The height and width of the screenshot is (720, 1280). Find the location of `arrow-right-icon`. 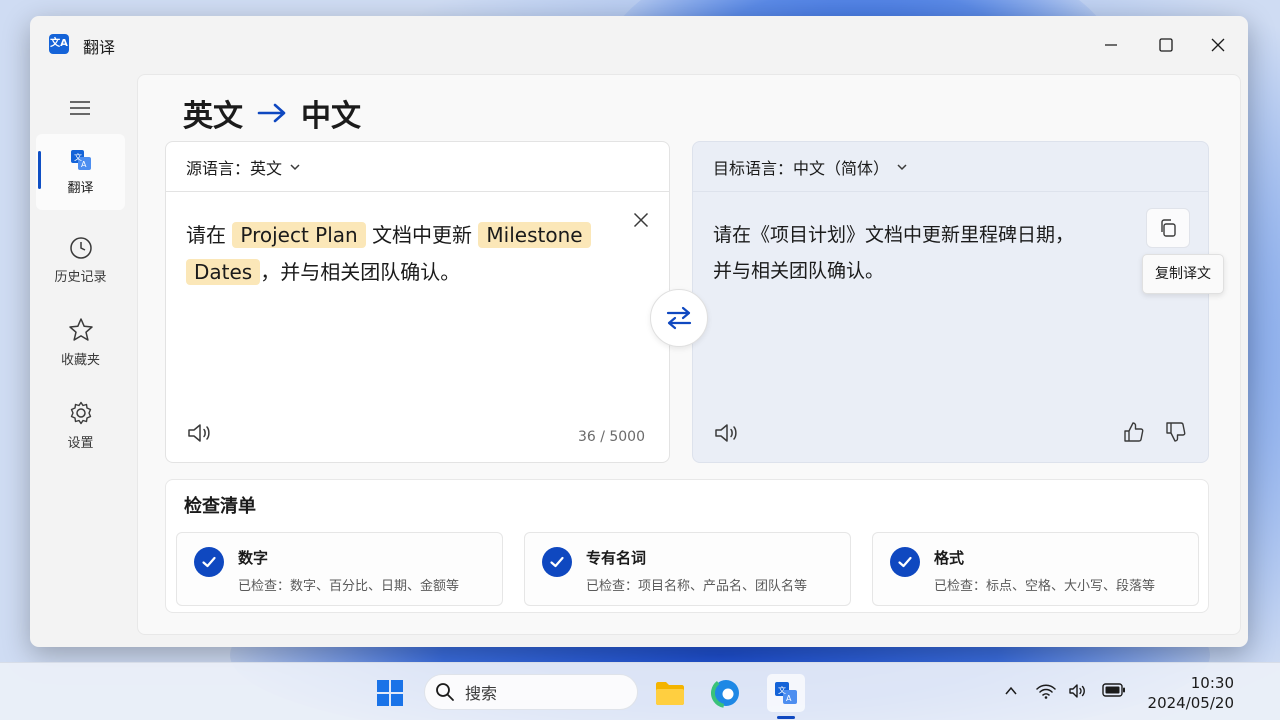

arrow-right-icon is located at coordinates (271, 113).